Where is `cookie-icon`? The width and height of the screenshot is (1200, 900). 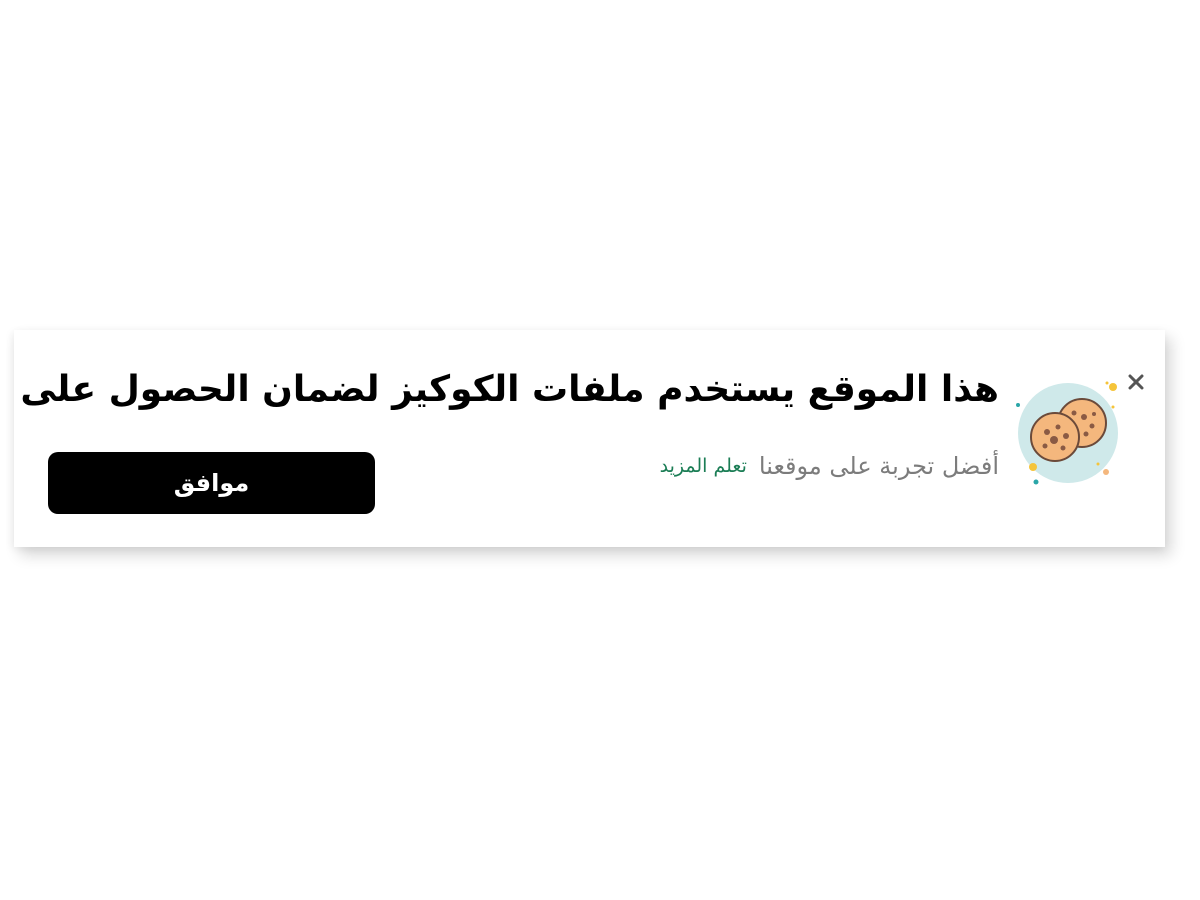
cookie-icon is located at coordinates (1067, 433).